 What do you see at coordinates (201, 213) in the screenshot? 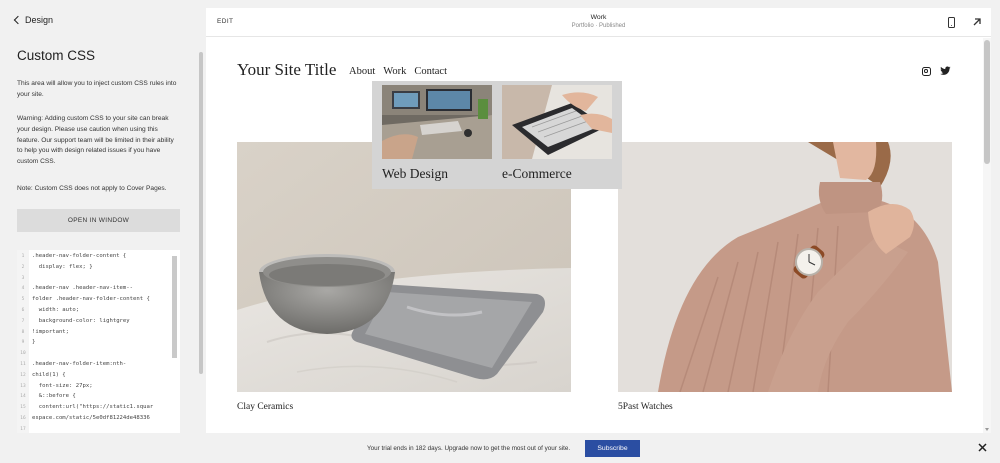
I see `panel-scrollbar-thumb` at bounding box center [201, 213].